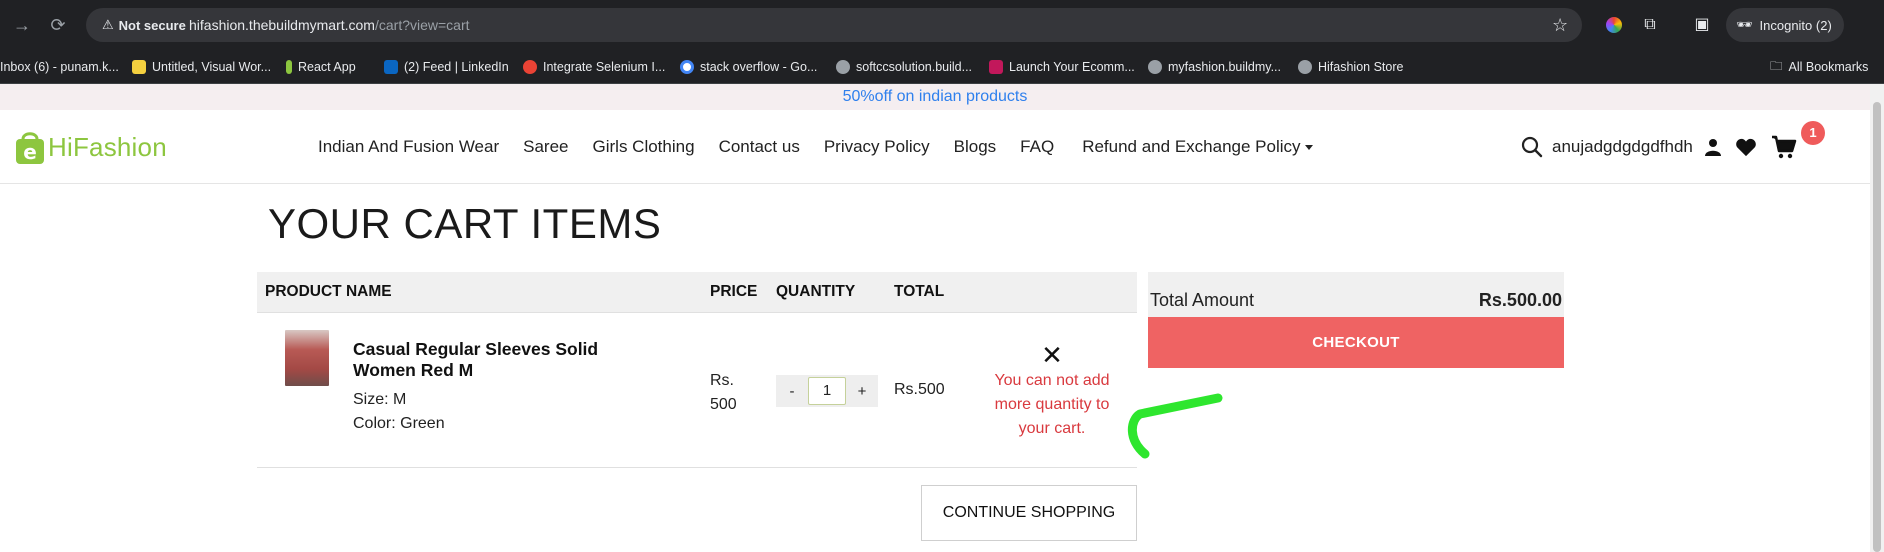 The width and height of the screenshot is (1884, 552). I want to click on increase-quantity-button: +, so click(862, 391).